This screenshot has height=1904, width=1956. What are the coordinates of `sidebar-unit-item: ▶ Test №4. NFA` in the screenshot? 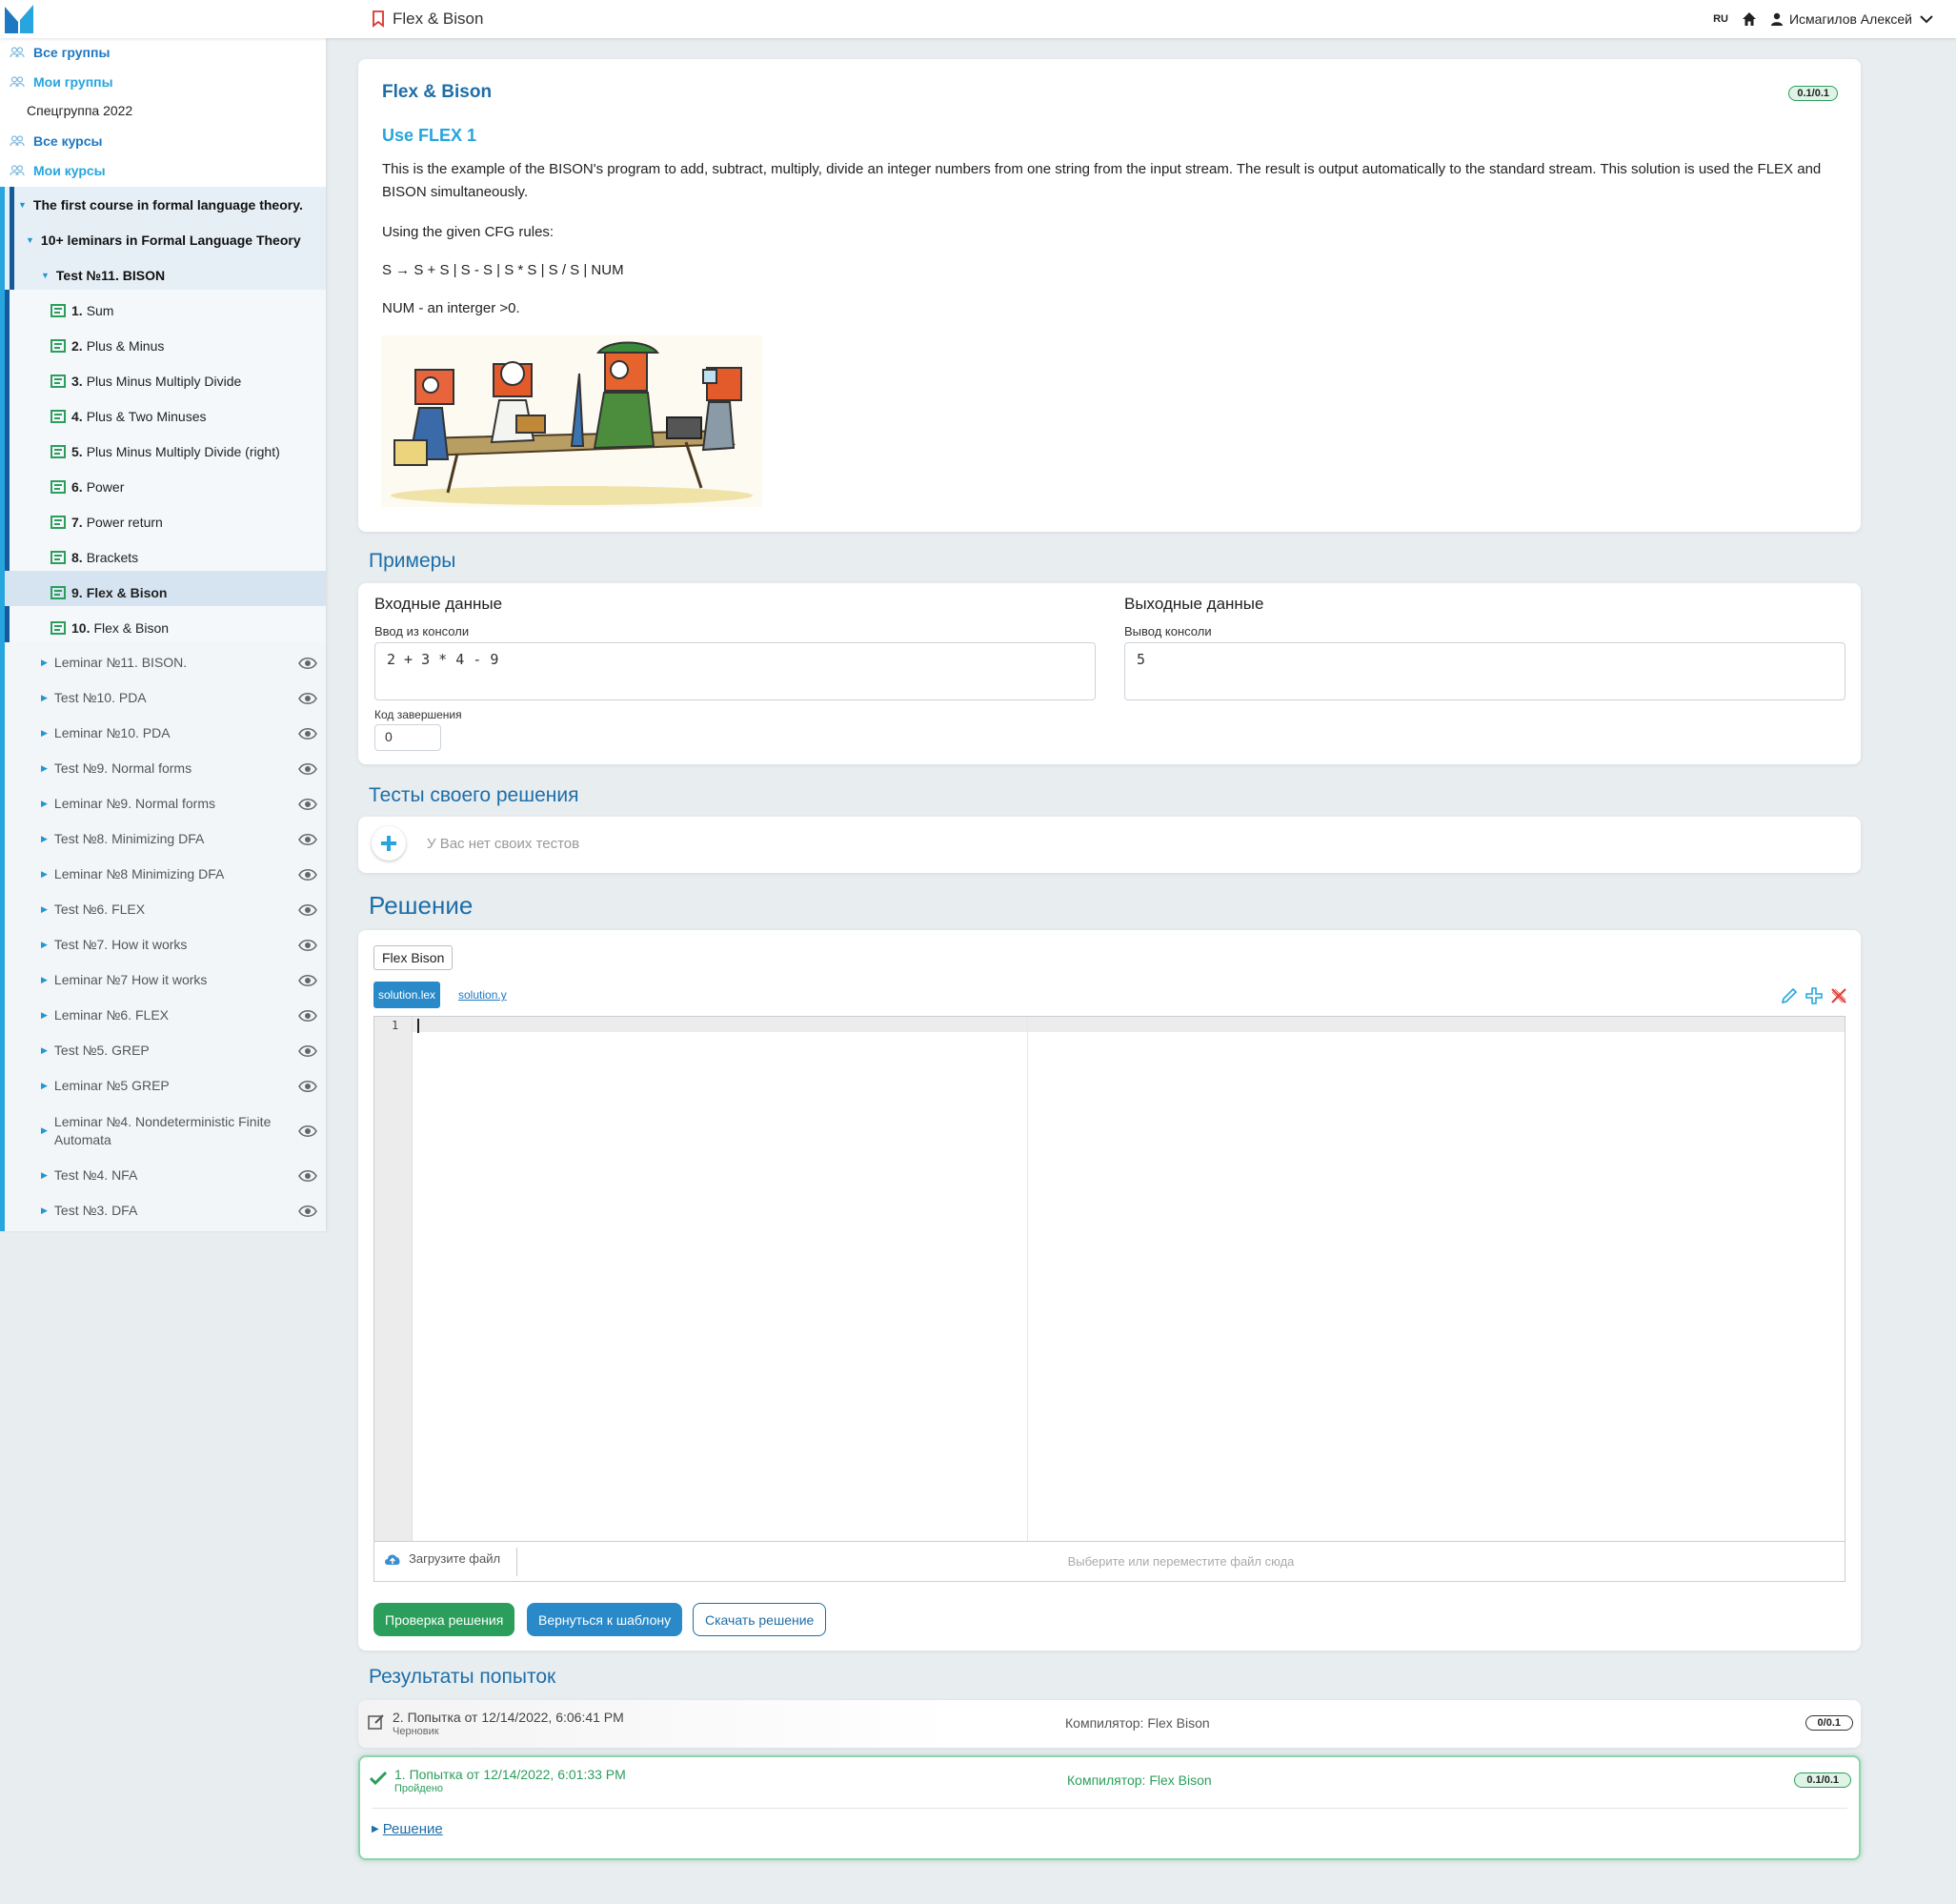 It's located at (179, 1175).